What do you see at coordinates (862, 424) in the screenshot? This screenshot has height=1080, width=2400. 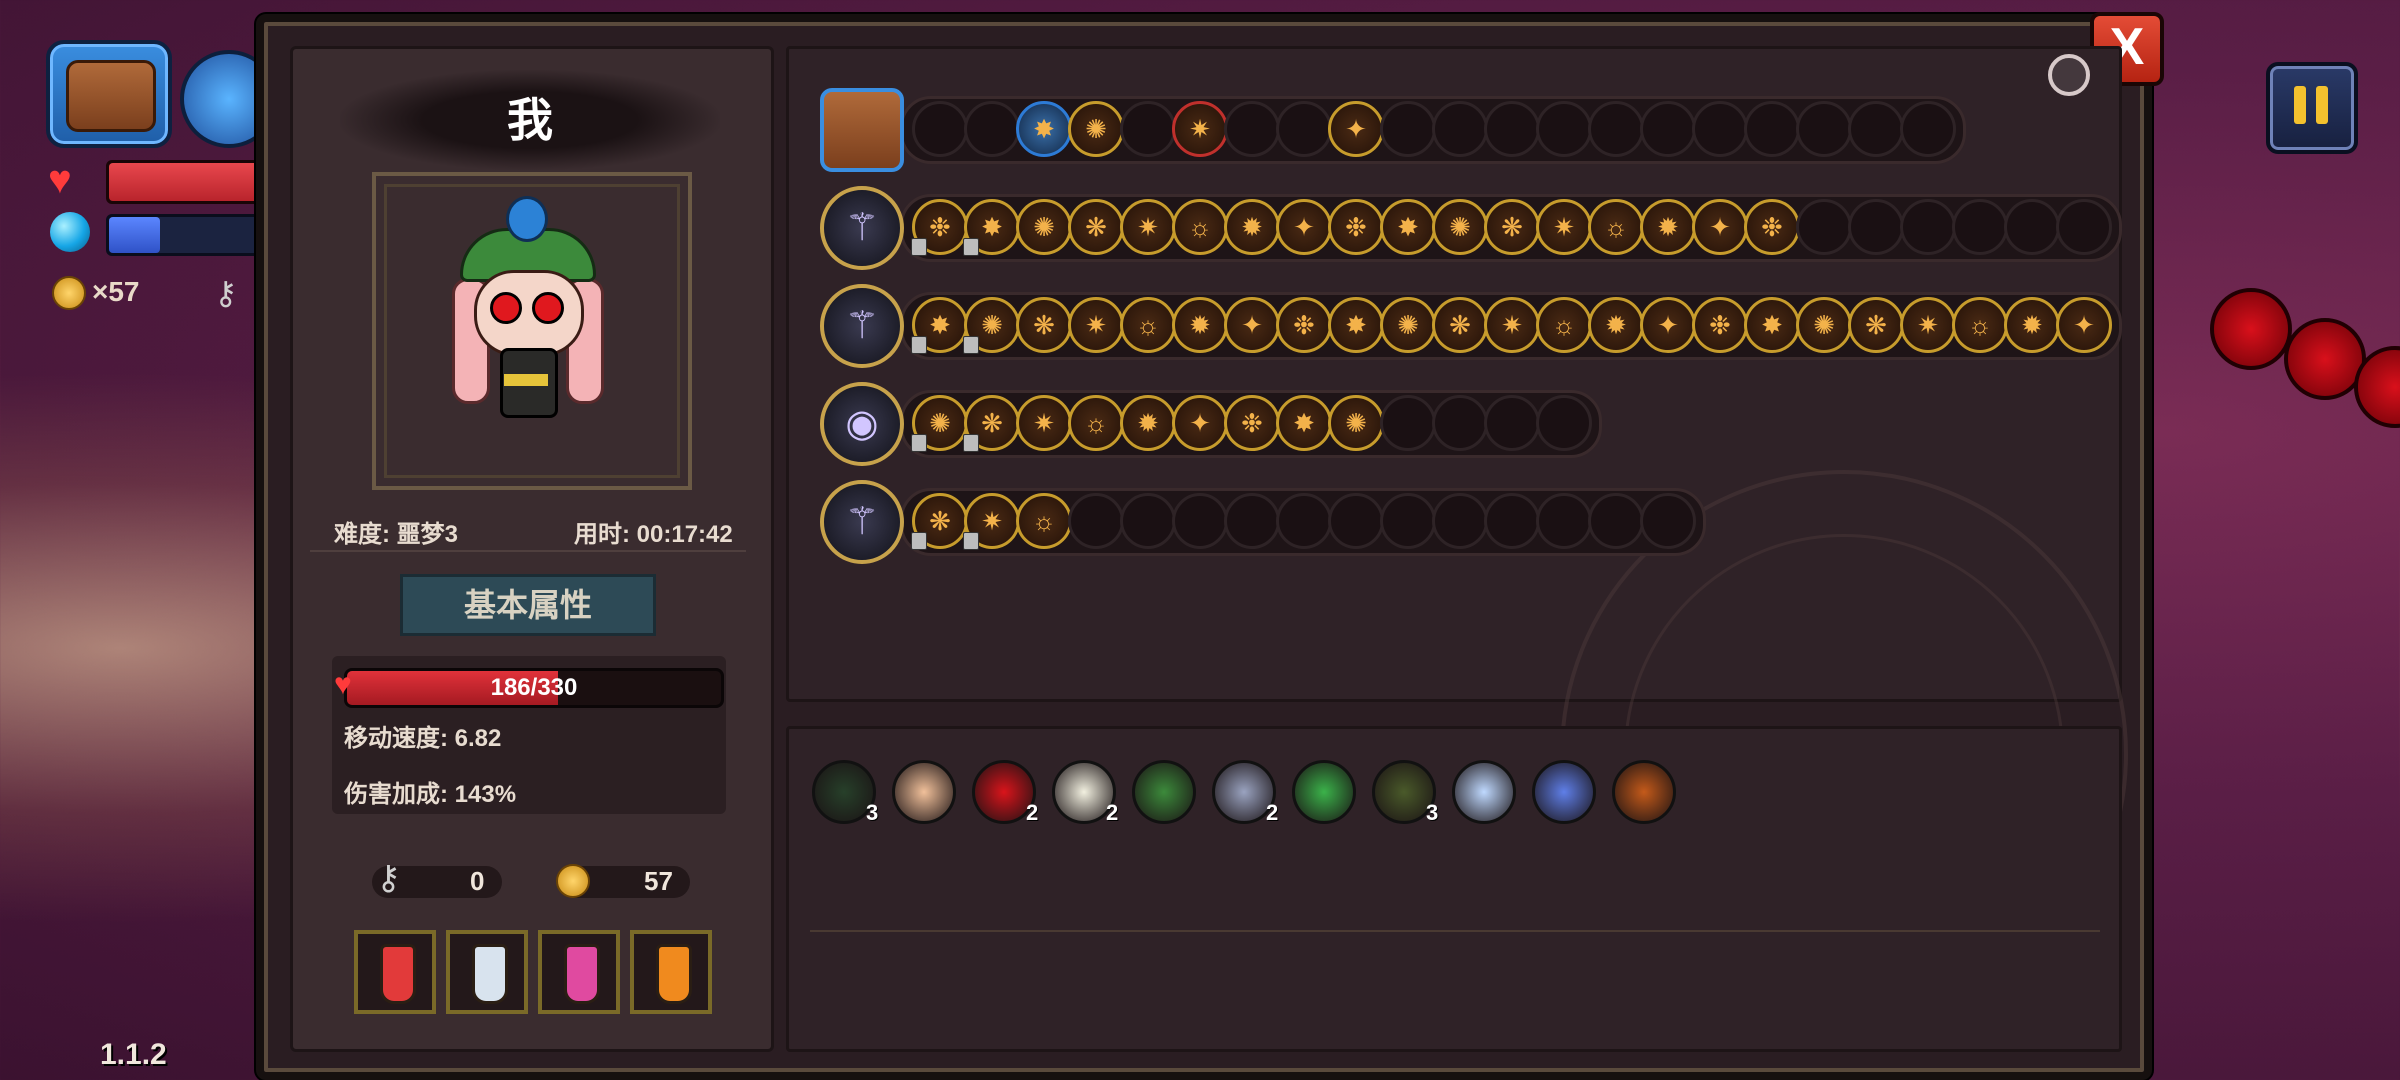 I see `orb-icon: ◉` at bounding box center [862, 424].